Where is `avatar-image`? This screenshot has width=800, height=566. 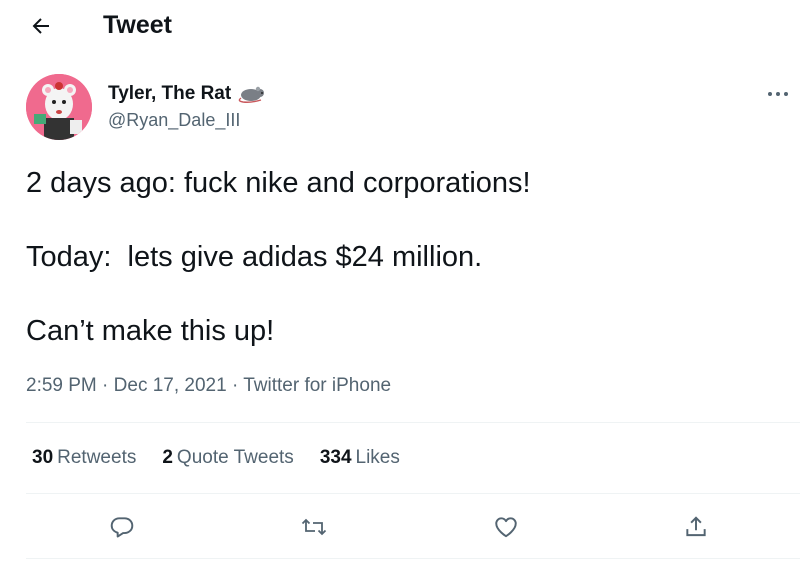
avatar-image is located at coordinates (59, 107).